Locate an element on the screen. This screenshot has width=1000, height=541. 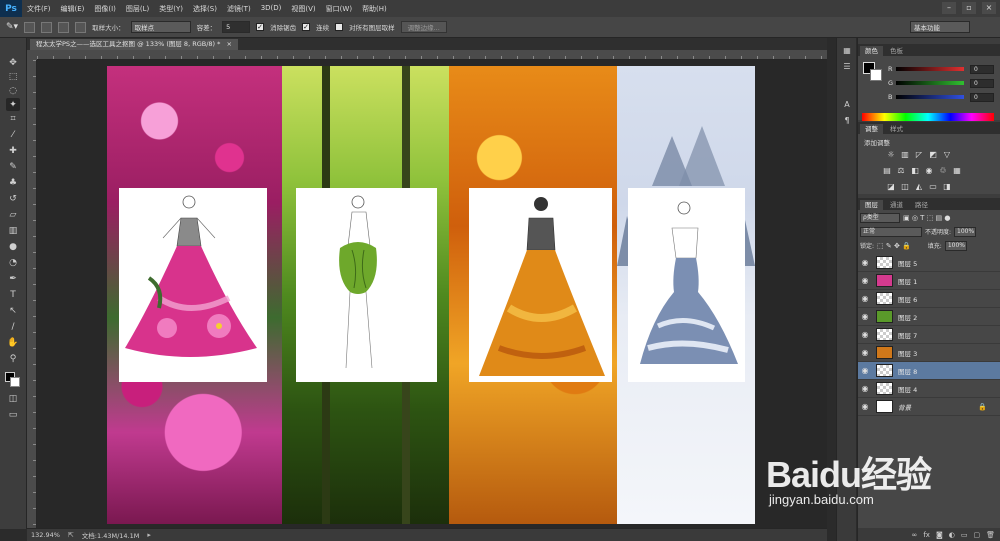
layer-row: ◉ 图层 2 is located at coordinates (929, 317).